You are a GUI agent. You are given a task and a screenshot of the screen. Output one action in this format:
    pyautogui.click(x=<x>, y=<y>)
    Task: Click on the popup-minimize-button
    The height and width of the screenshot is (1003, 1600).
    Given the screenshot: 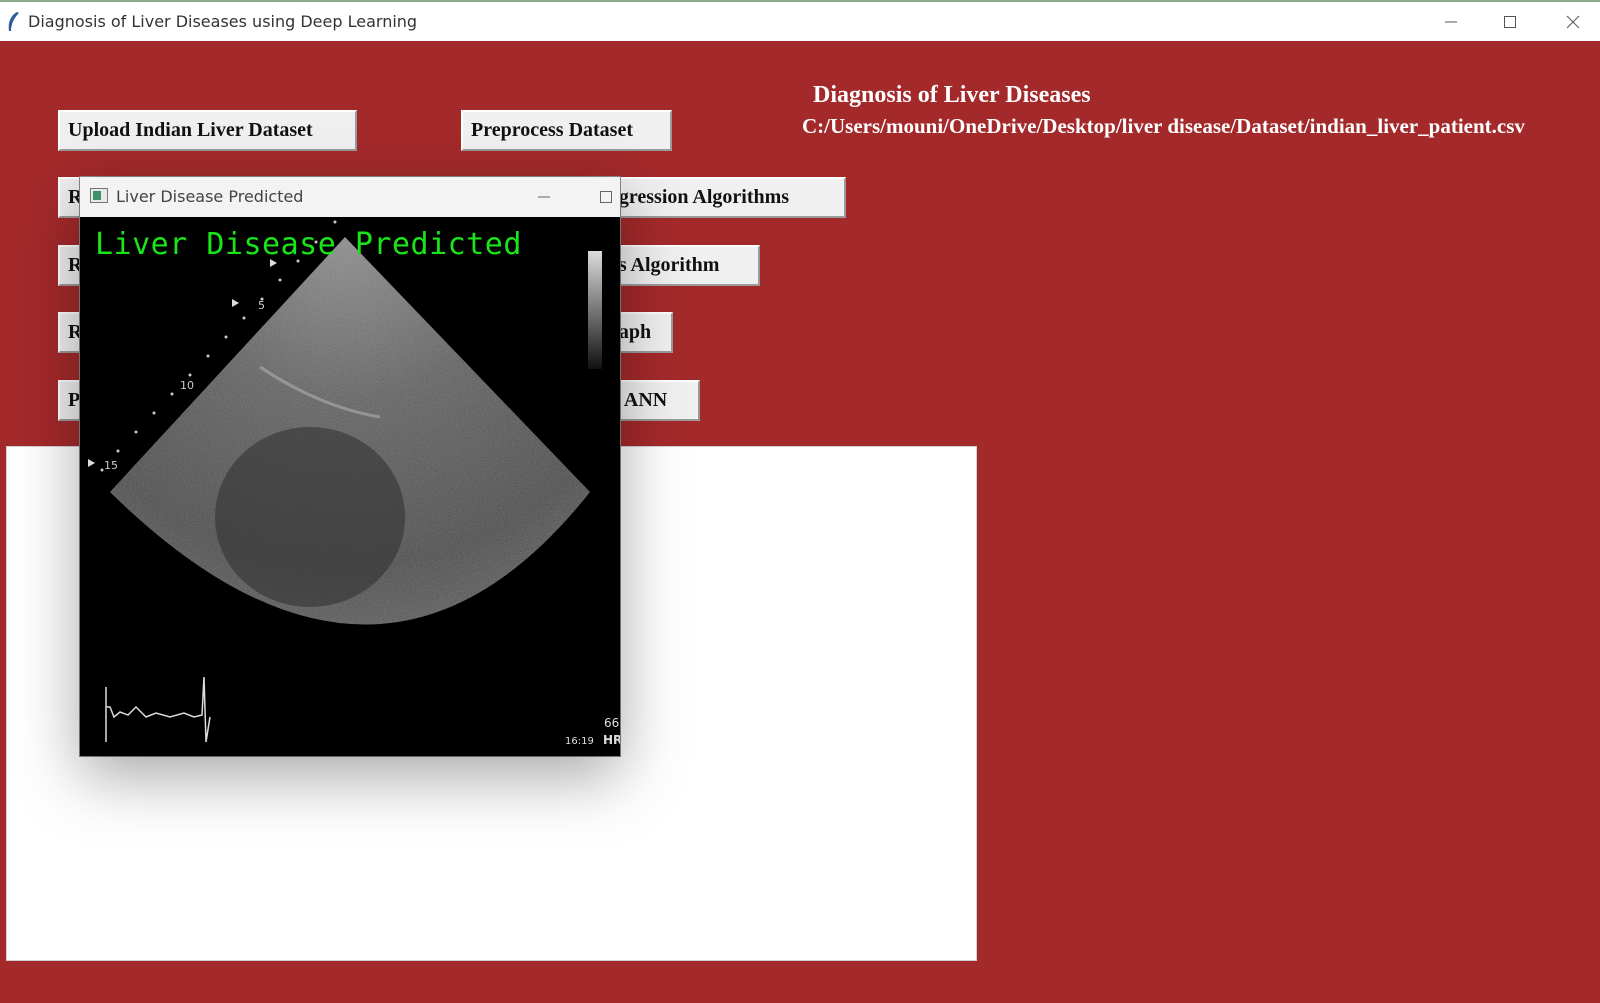 What is the action you would take?
    pyautogui.click(x=544, y=197)
    